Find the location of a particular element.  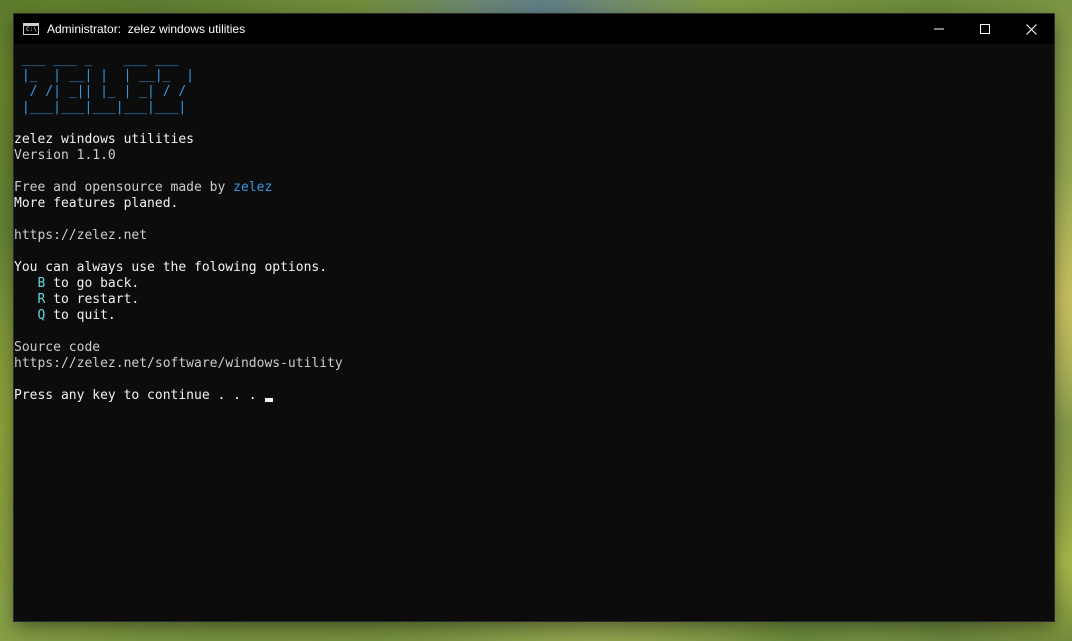

ascii-logo-line: |___|___|___|___|___| is located at coordinates (100, 107).